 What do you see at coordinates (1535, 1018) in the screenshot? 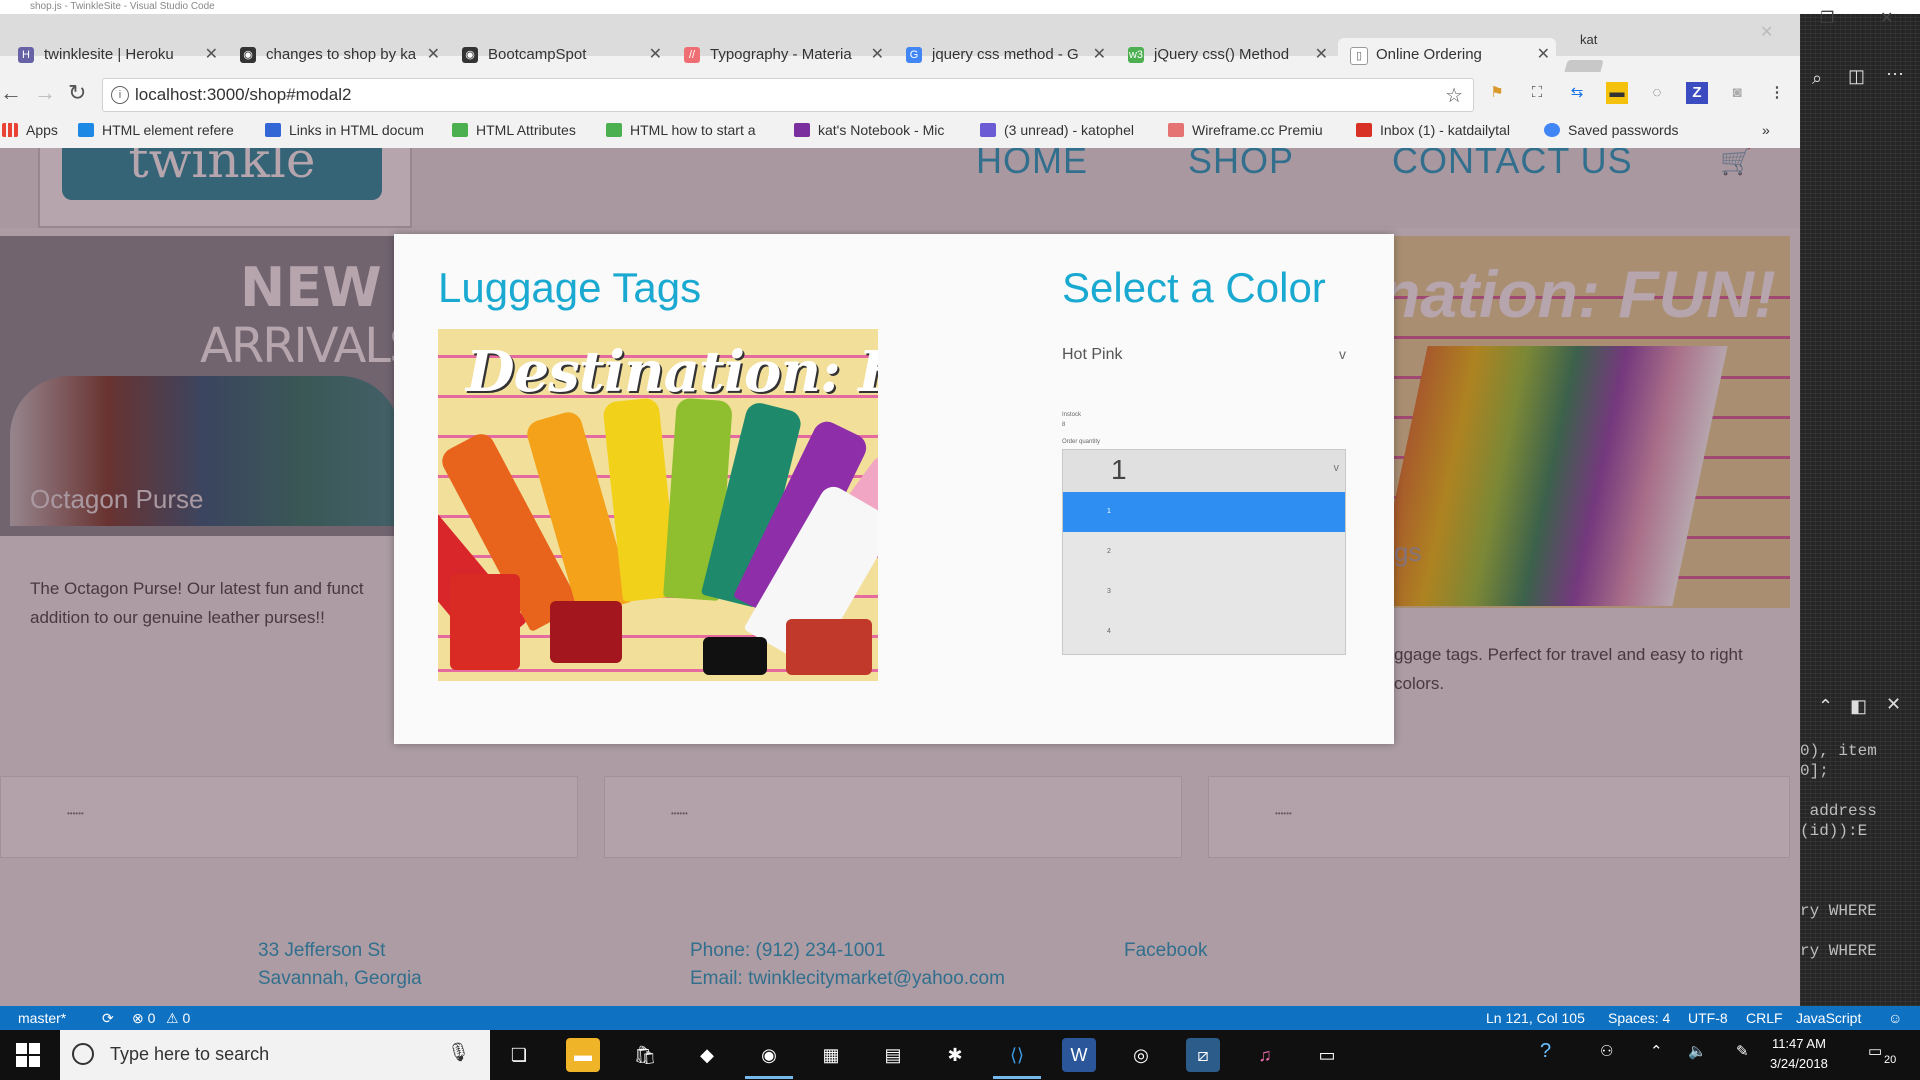
I see `cursor-position: Ln 121, Col 105` at bounding box center [1535, 1018].